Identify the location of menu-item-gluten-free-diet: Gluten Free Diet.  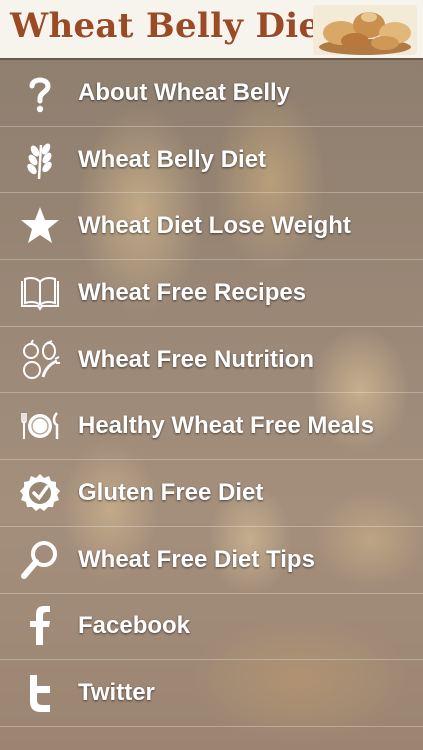
(211, 493).